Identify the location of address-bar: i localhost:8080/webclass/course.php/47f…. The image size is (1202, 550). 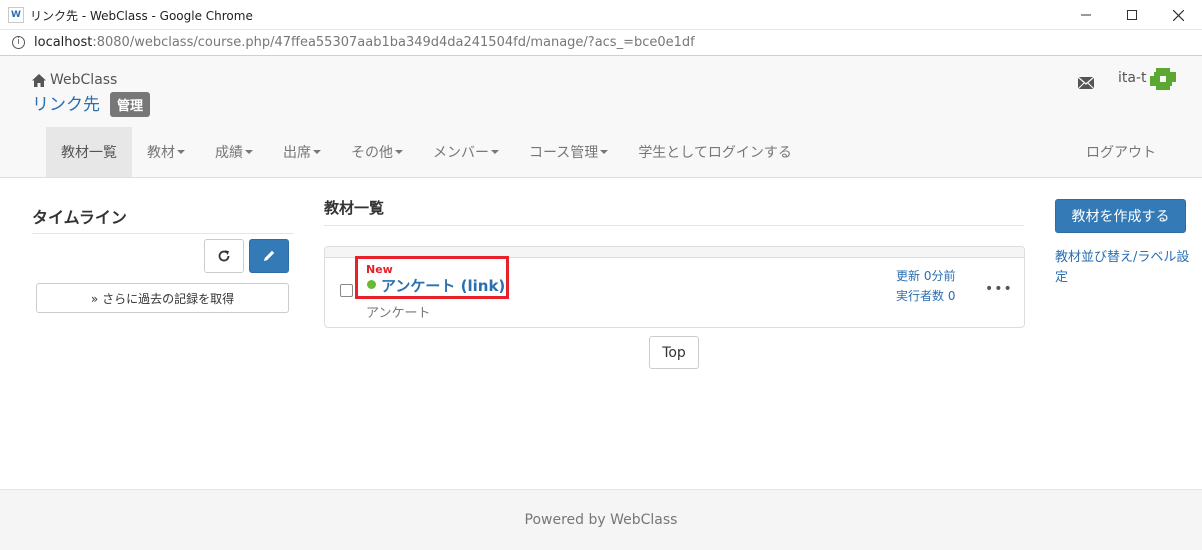
(601, 43).